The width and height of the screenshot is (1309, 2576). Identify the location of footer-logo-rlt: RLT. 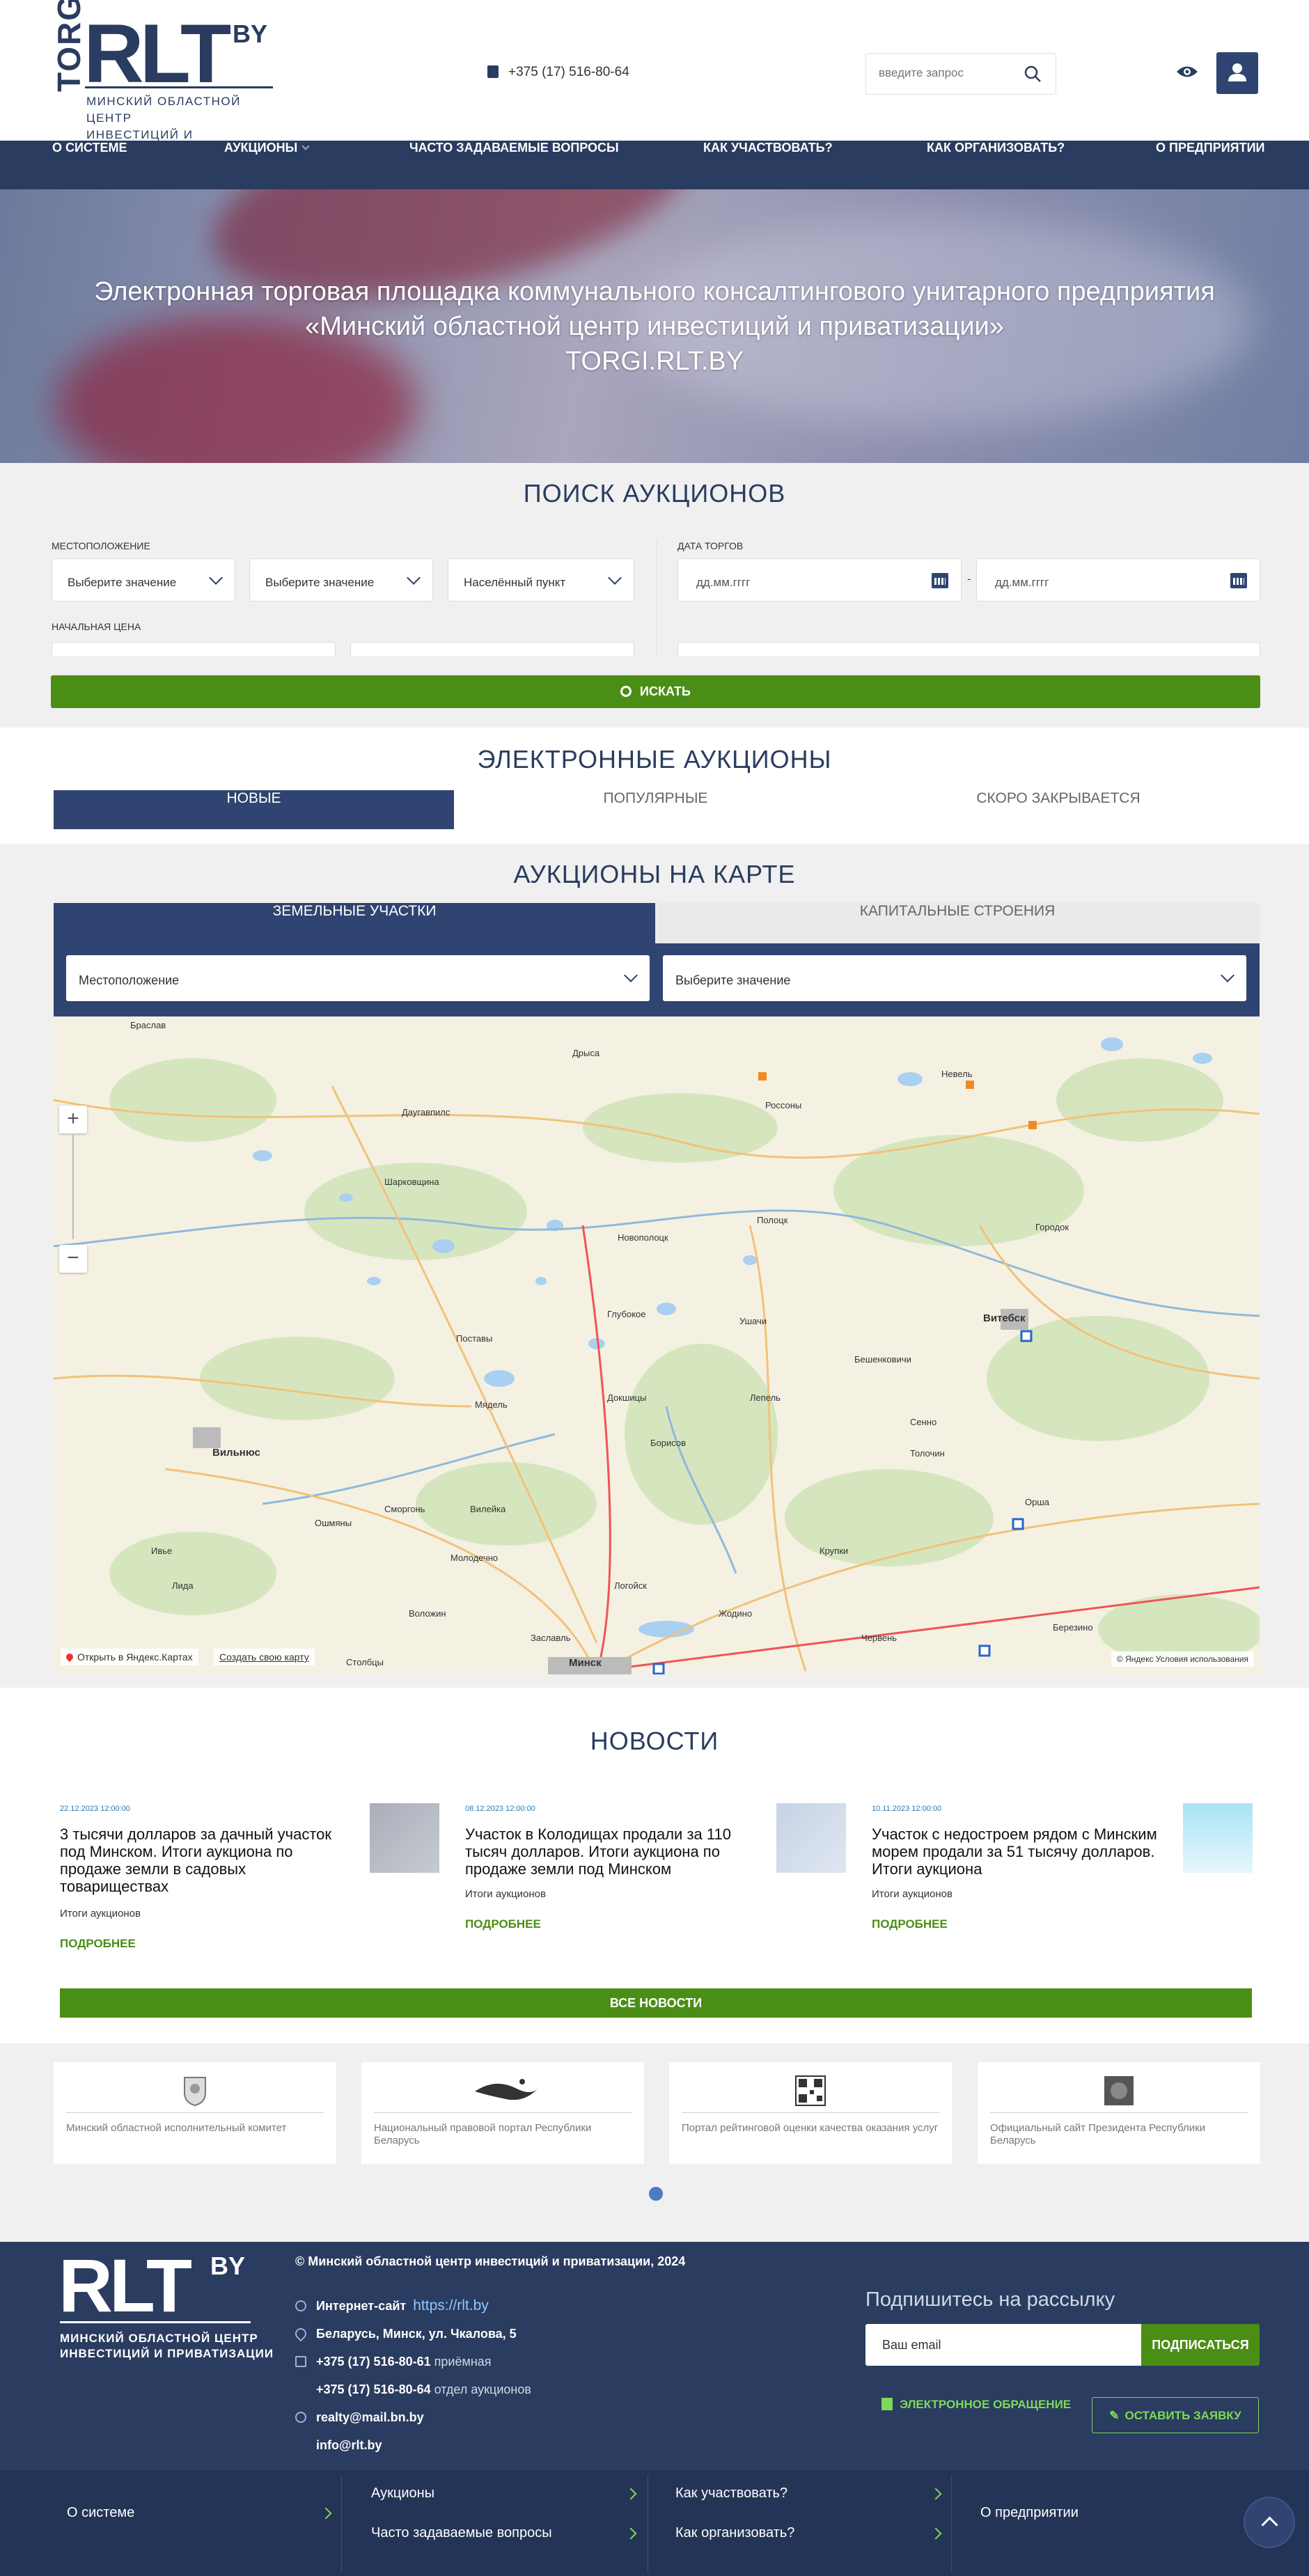
(125, 2285).